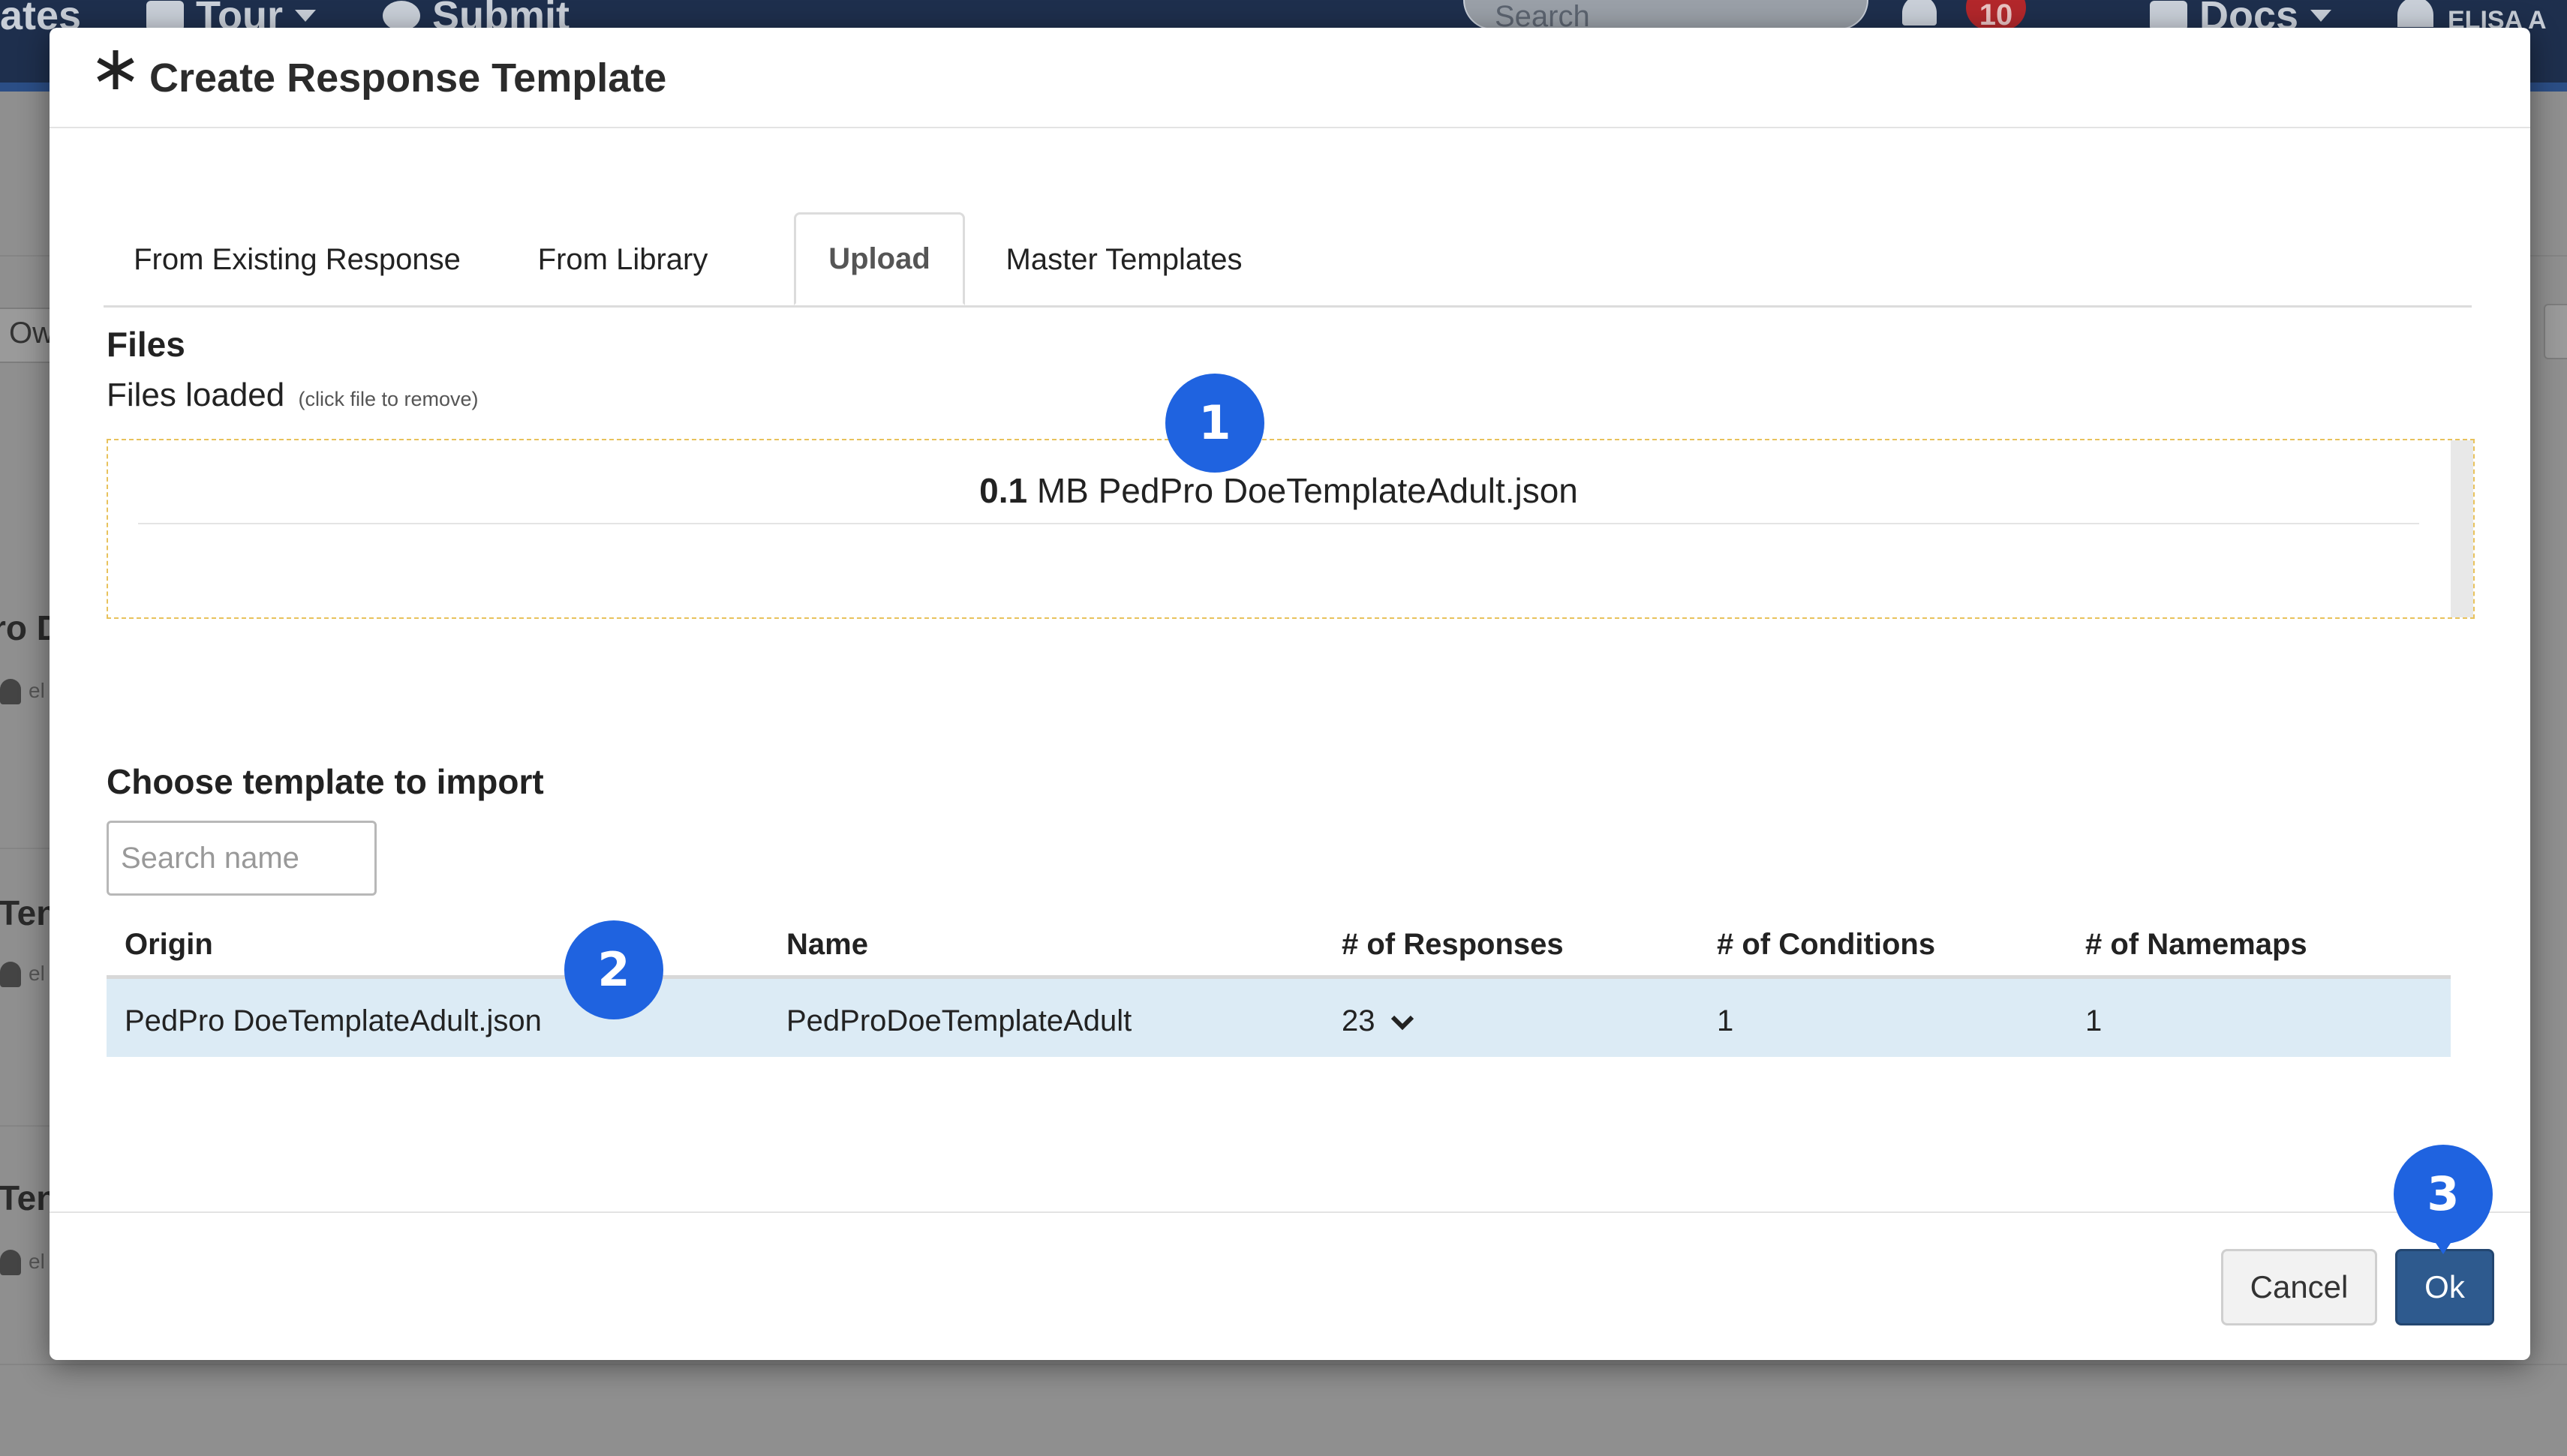 This screenshot has height=1456, width=2567. Describe the element at coordinates (325, 781) in the screenshot. I see `choose-template-heading: Choose template to import` at that location.